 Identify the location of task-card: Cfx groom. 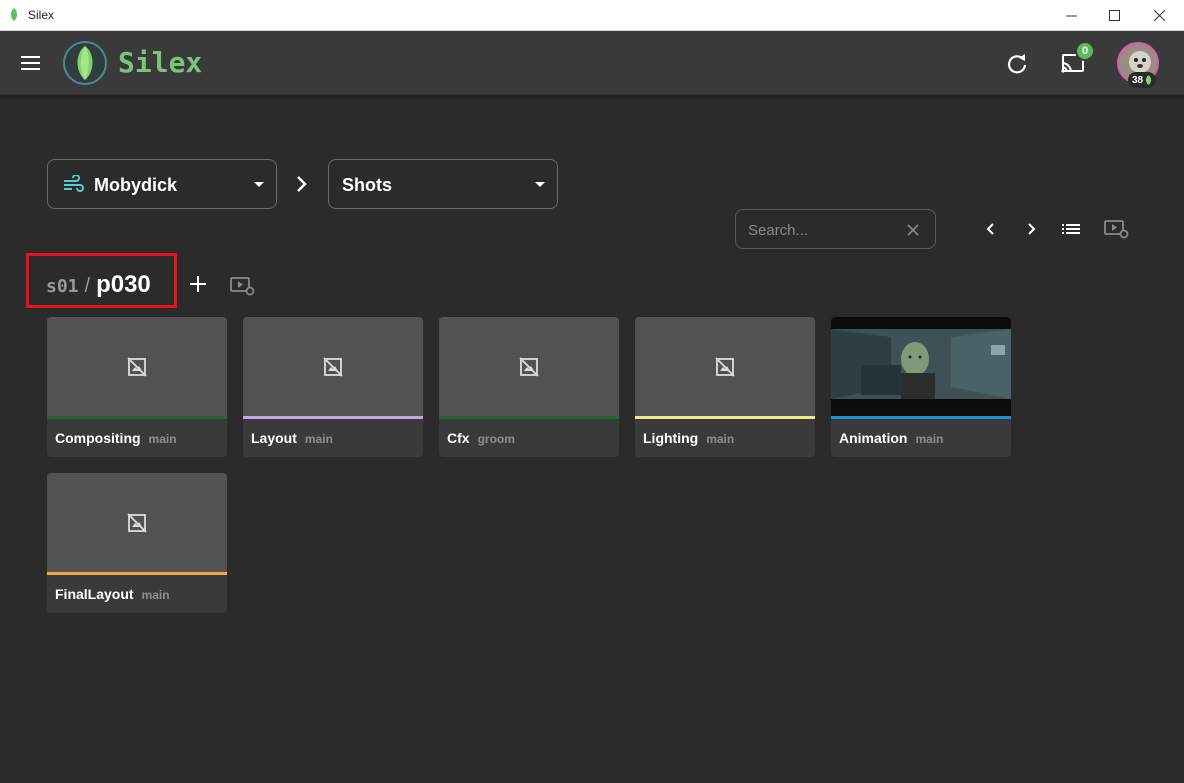
(529, 387).